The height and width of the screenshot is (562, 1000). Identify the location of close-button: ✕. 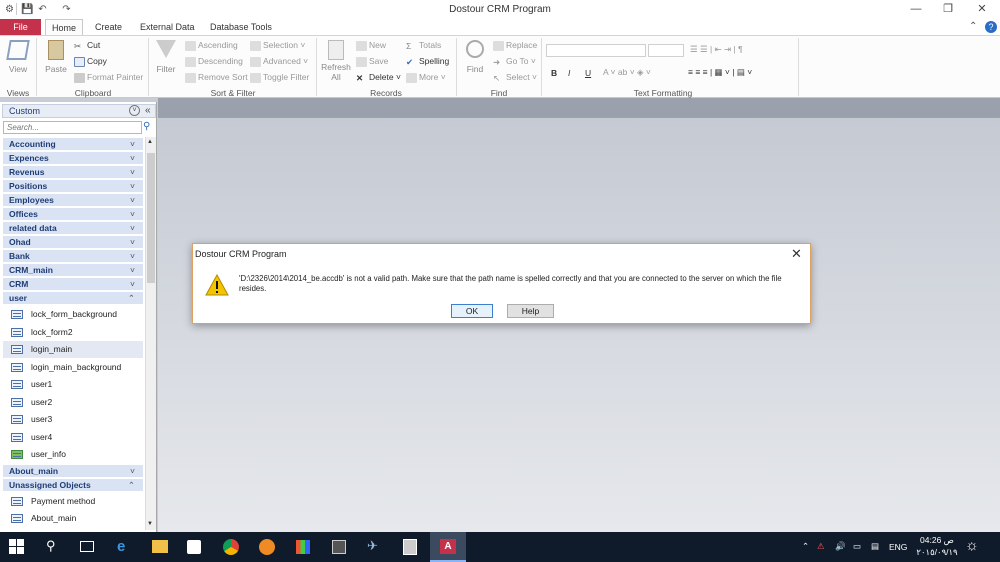
(982, 9).